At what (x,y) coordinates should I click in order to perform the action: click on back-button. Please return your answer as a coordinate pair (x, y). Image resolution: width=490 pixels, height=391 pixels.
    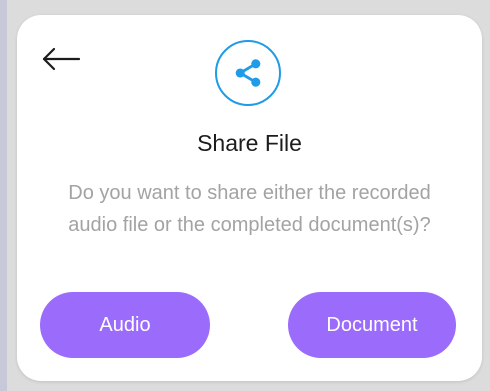
    Looking at the image, I should click on (61, 59).